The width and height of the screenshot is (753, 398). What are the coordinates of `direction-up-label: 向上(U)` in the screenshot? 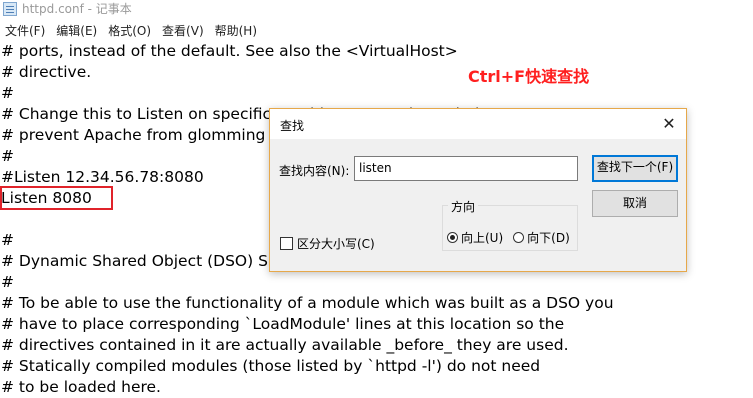 It's located at (482, 237).